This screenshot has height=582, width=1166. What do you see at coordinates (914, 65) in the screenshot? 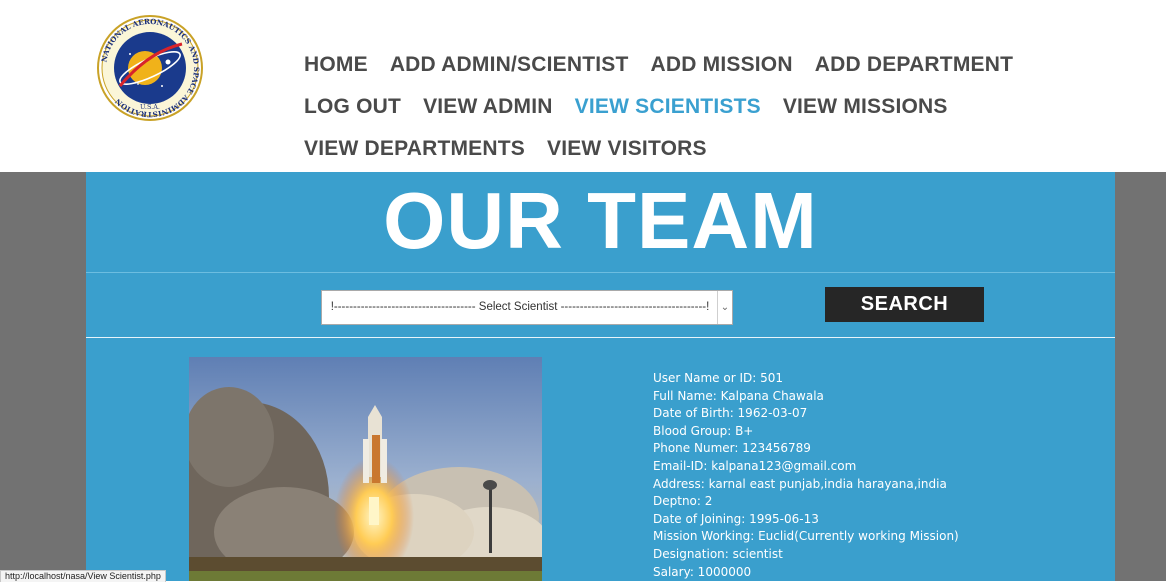
I see `nav-add-department: ADD DEPARTMENT` at bounding box center [914, 65].